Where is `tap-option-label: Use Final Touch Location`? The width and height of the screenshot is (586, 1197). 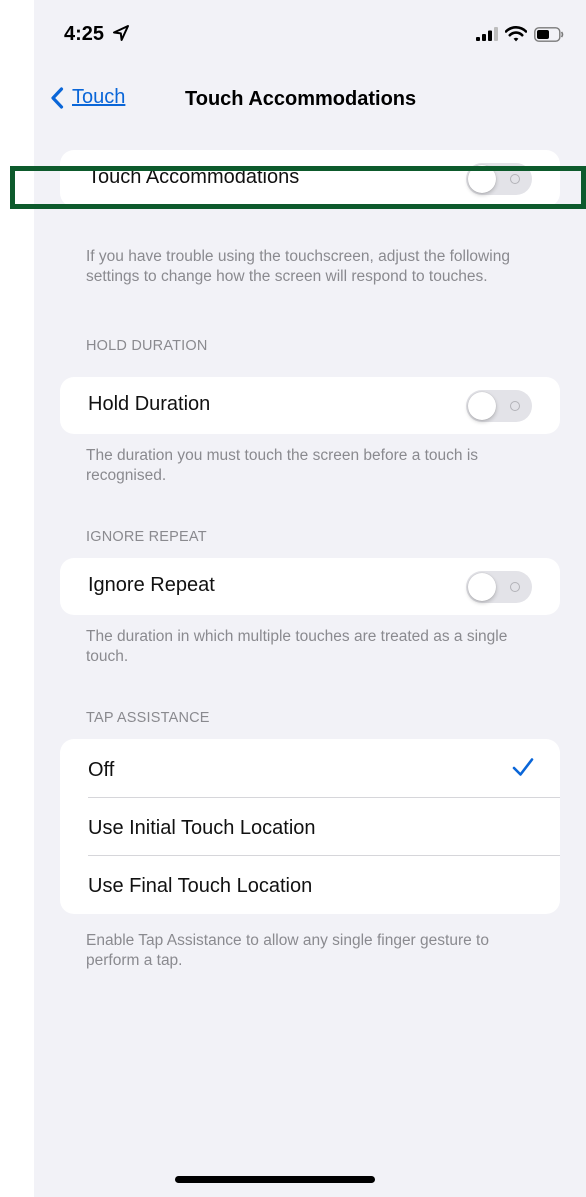
tap-option-label: Use Final Touch Location is located at coordinates (200, 886).